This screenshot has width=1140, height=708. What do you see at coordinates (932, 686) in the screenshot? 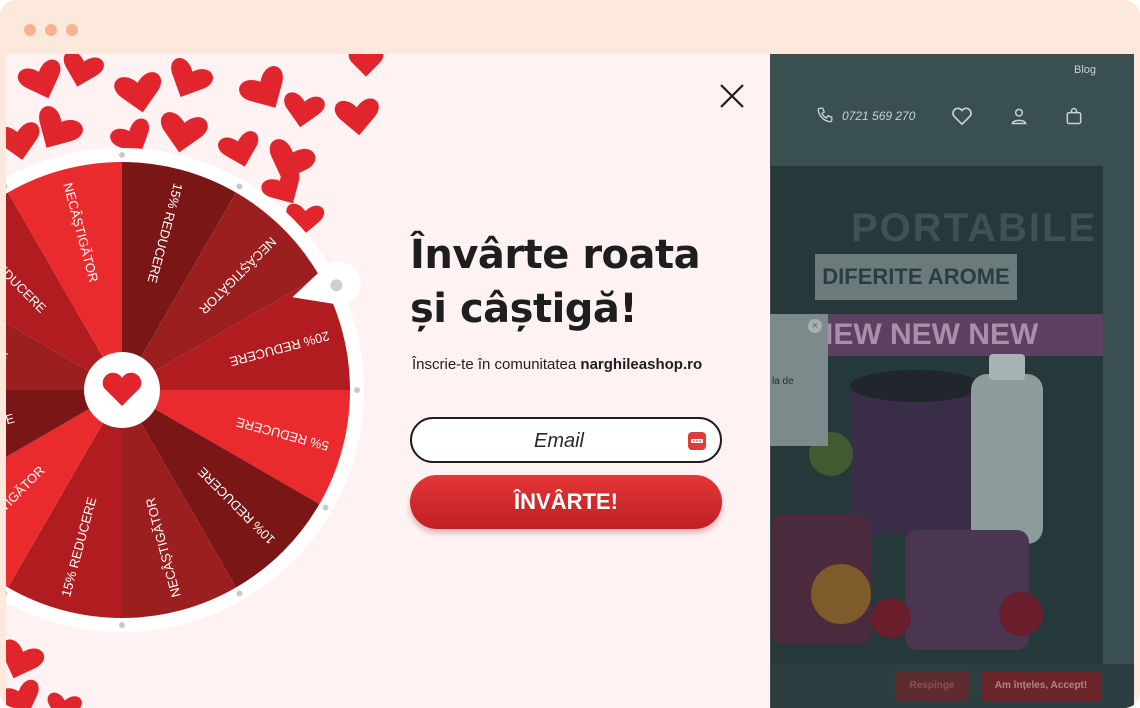
I see `cookie-reject-button: Respinge` at bounding box center [932, 686].